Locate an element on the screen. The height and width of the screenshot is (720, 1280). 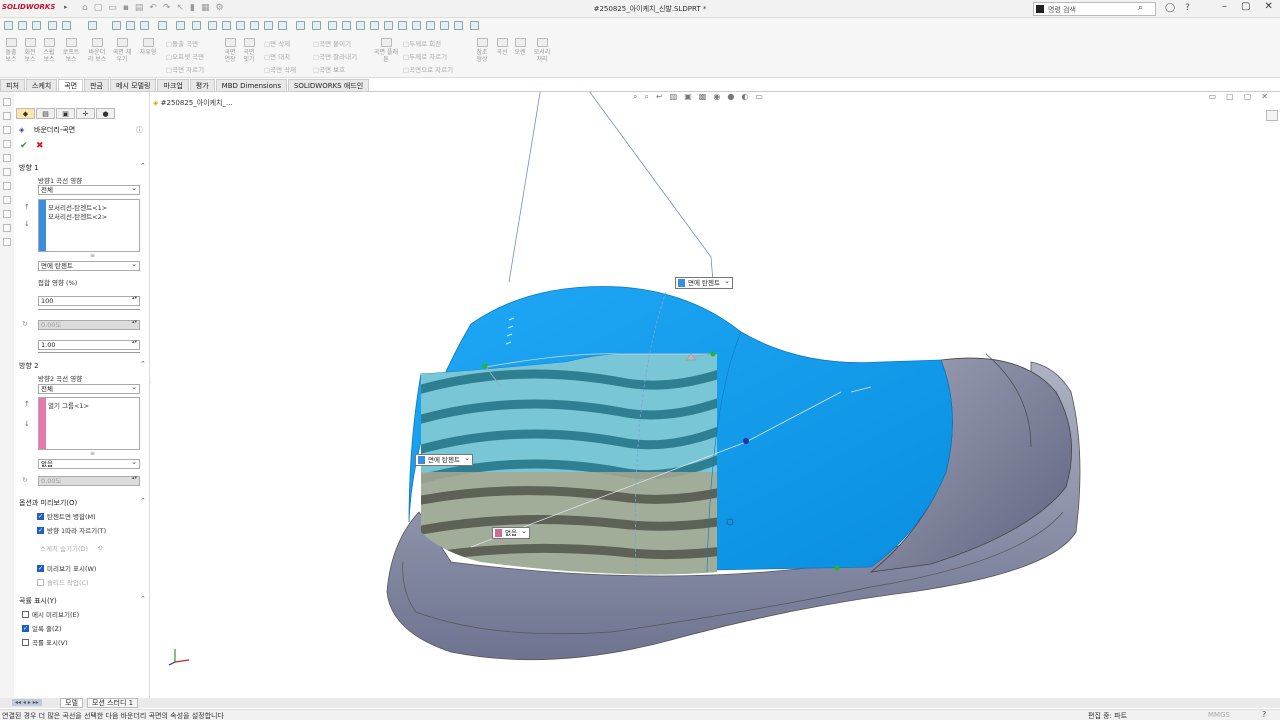
cancel-button: ✖ is located at coordinates (40, 146).